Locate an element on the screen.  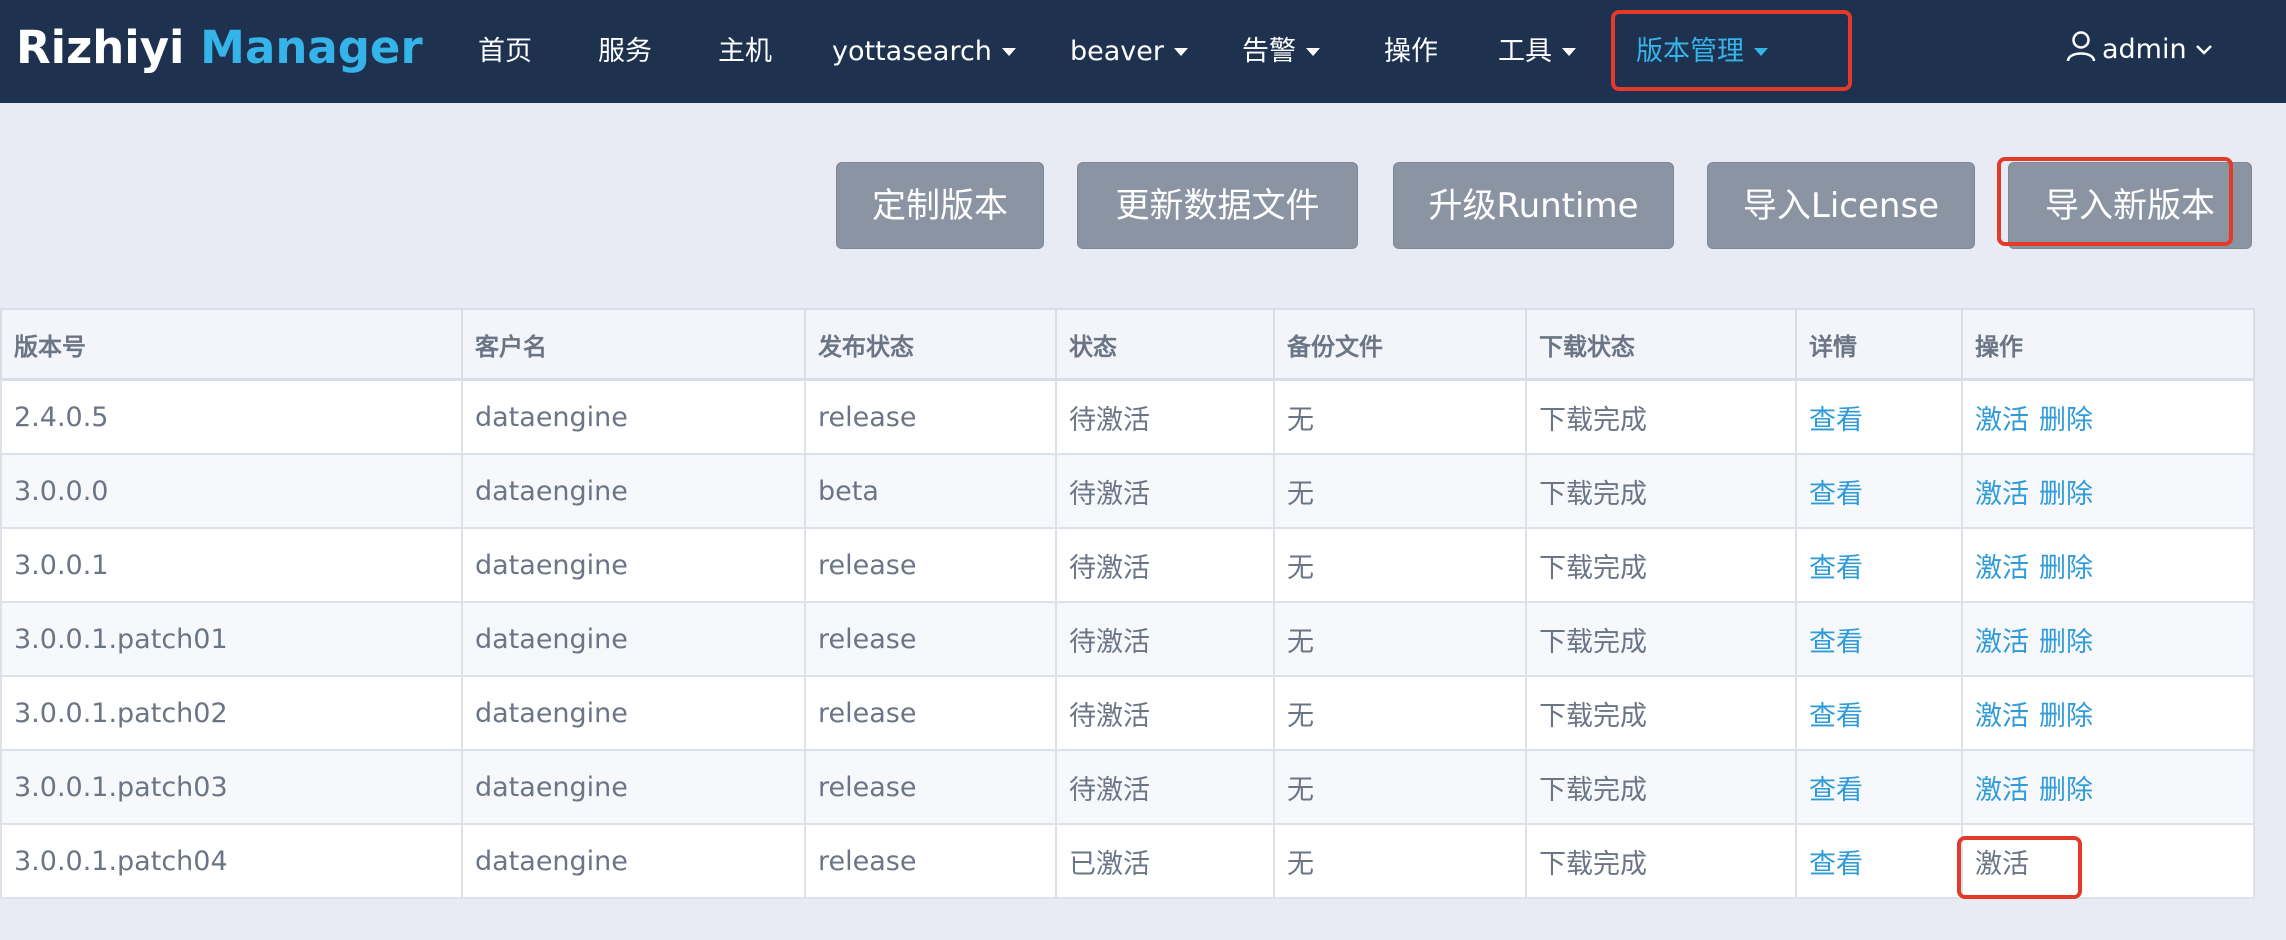
nav-item-label: 服务 is located at coordinates (625, 51).